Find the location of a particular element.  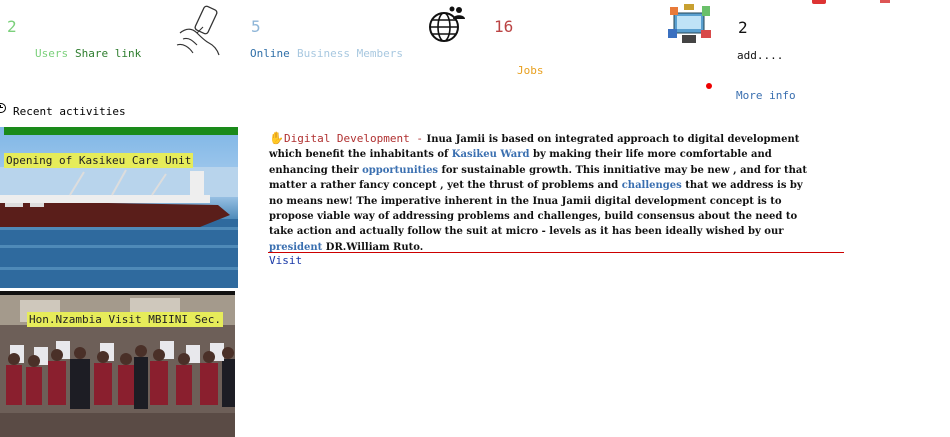

article-heading: Digital Development - is located at coordinates (353, 138).